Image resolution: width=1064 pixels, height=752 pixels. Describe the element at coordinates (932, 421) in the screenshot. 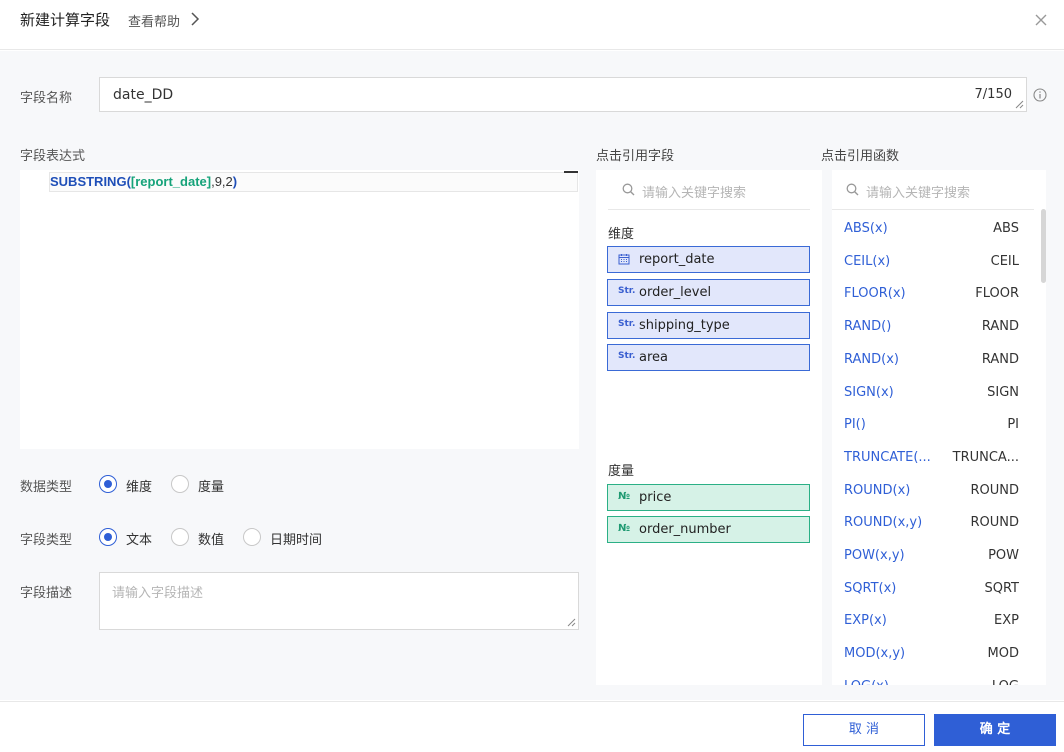

I see `function-item: PI() PI` at that location.